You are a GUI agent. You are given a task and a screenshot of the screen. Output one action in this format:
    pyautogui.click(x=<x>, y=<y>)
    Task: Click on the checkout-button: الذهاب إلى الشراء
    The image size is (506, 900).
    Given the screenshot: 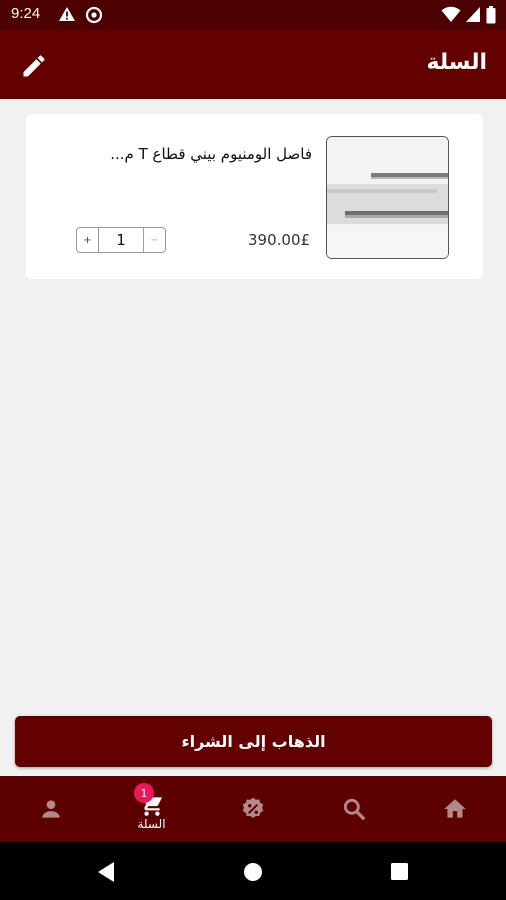 What is the action you would take?
    pyautogui.click(x=253, y=741)
    